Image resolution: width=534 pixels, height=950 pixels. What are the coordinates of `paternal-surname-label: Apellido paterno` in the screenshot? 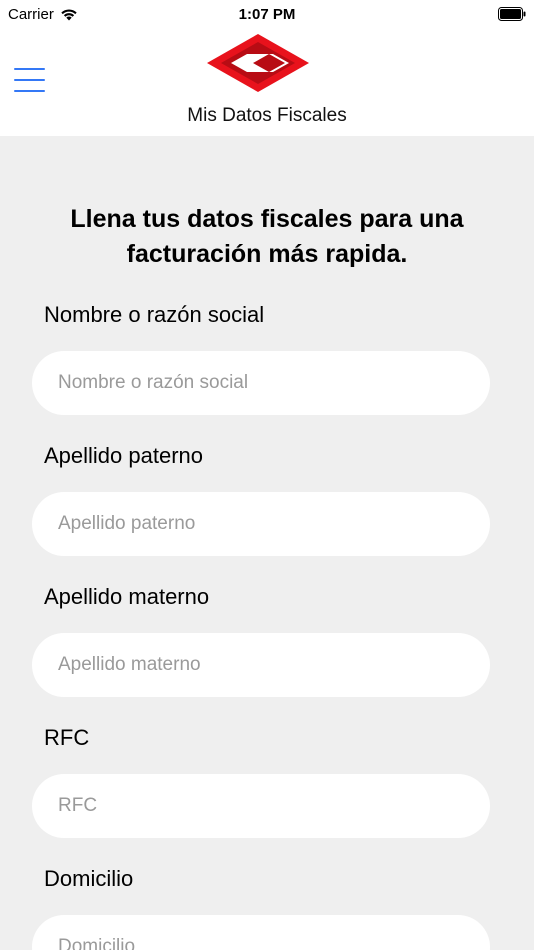 It's located at (124, 455).